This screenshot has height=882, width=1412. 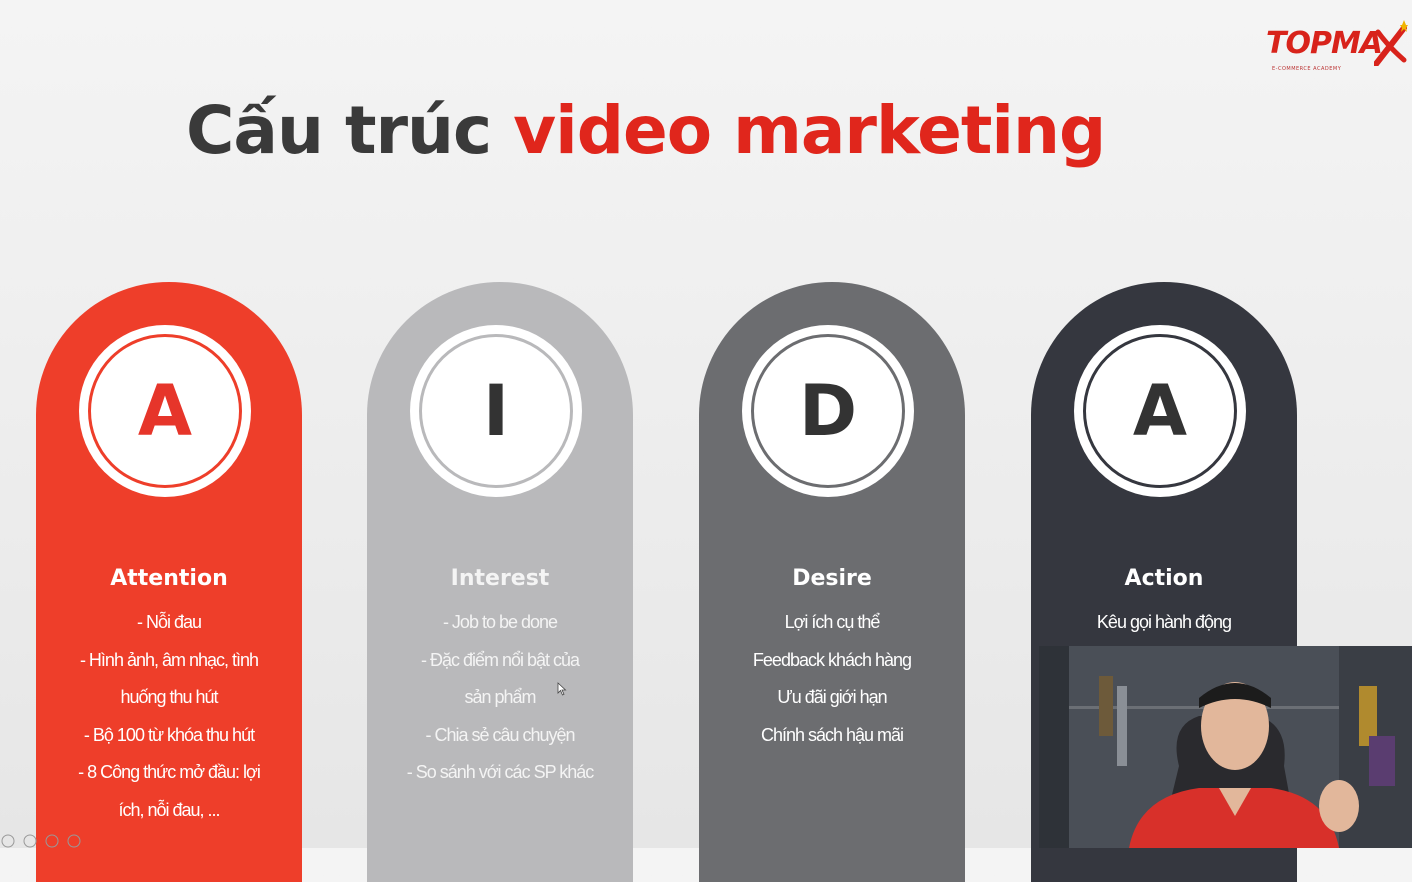 What do you see at coordinates (1391, 43) in the screenshot?
I see `x-star-icon` at bounding box center [1391, 43].